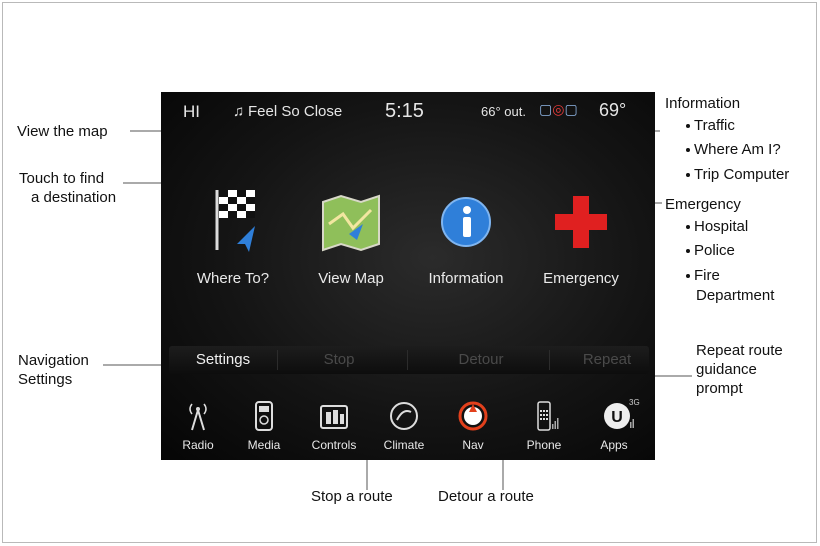  What do you see at coordinates (473, 445) in the screenshot?
I see `dock-nav-label: Nav` at bounding box center [473, 445].